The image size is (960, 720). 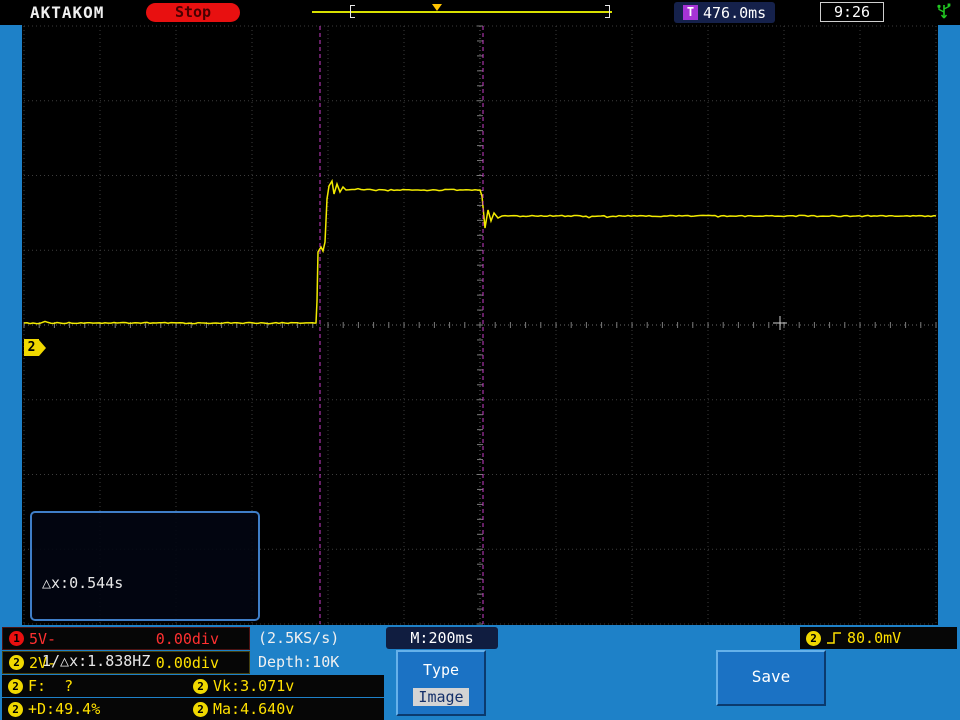 I want to click on trigger-position-bar, so click(x=462, y=12).